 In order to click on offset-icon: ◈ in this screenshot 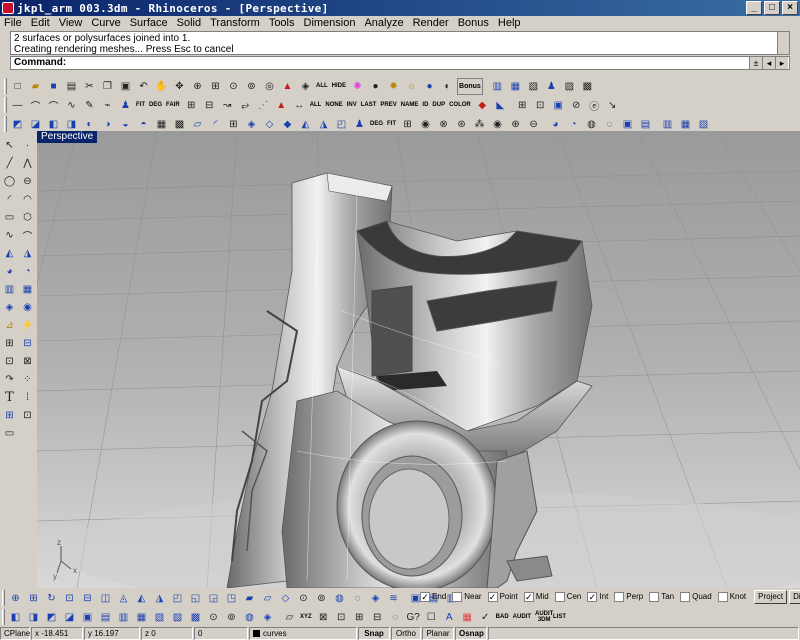, I will do `click(251, 124)`.